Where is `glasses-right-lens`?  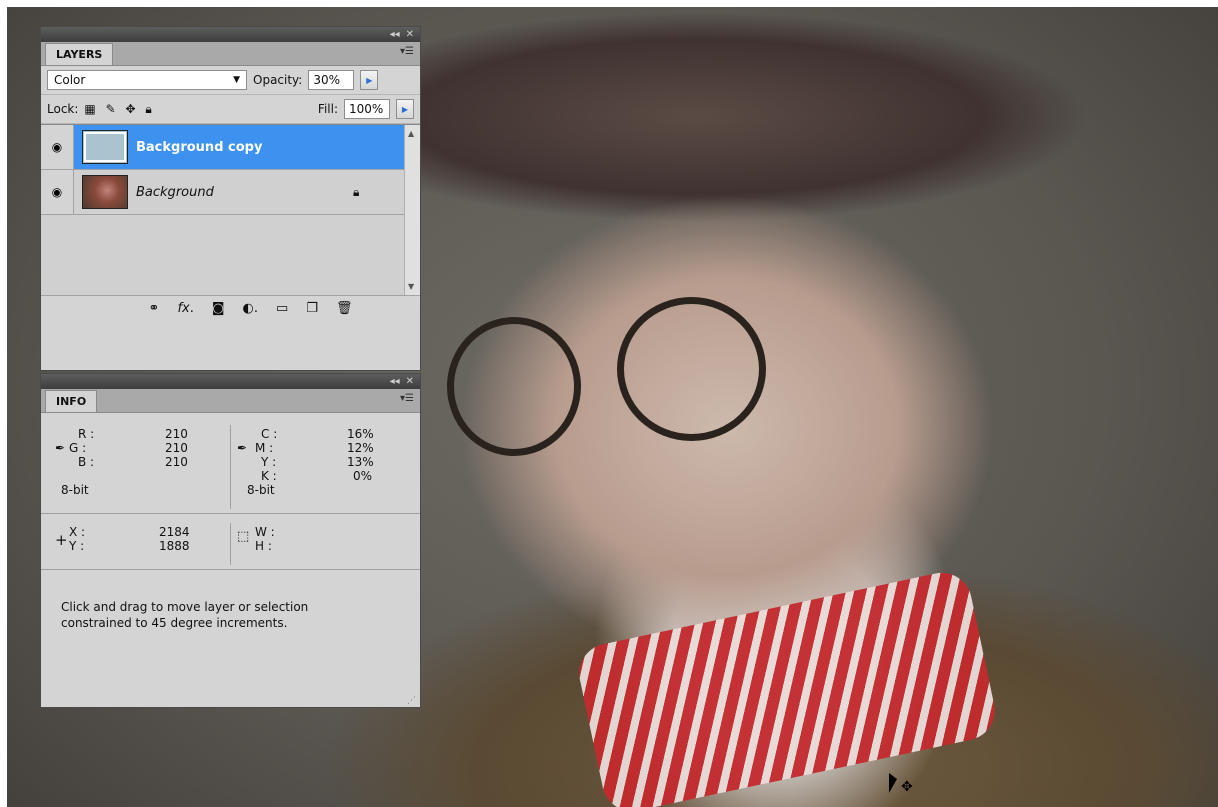
glasses-right-lens is located at coordinates (691, 369).